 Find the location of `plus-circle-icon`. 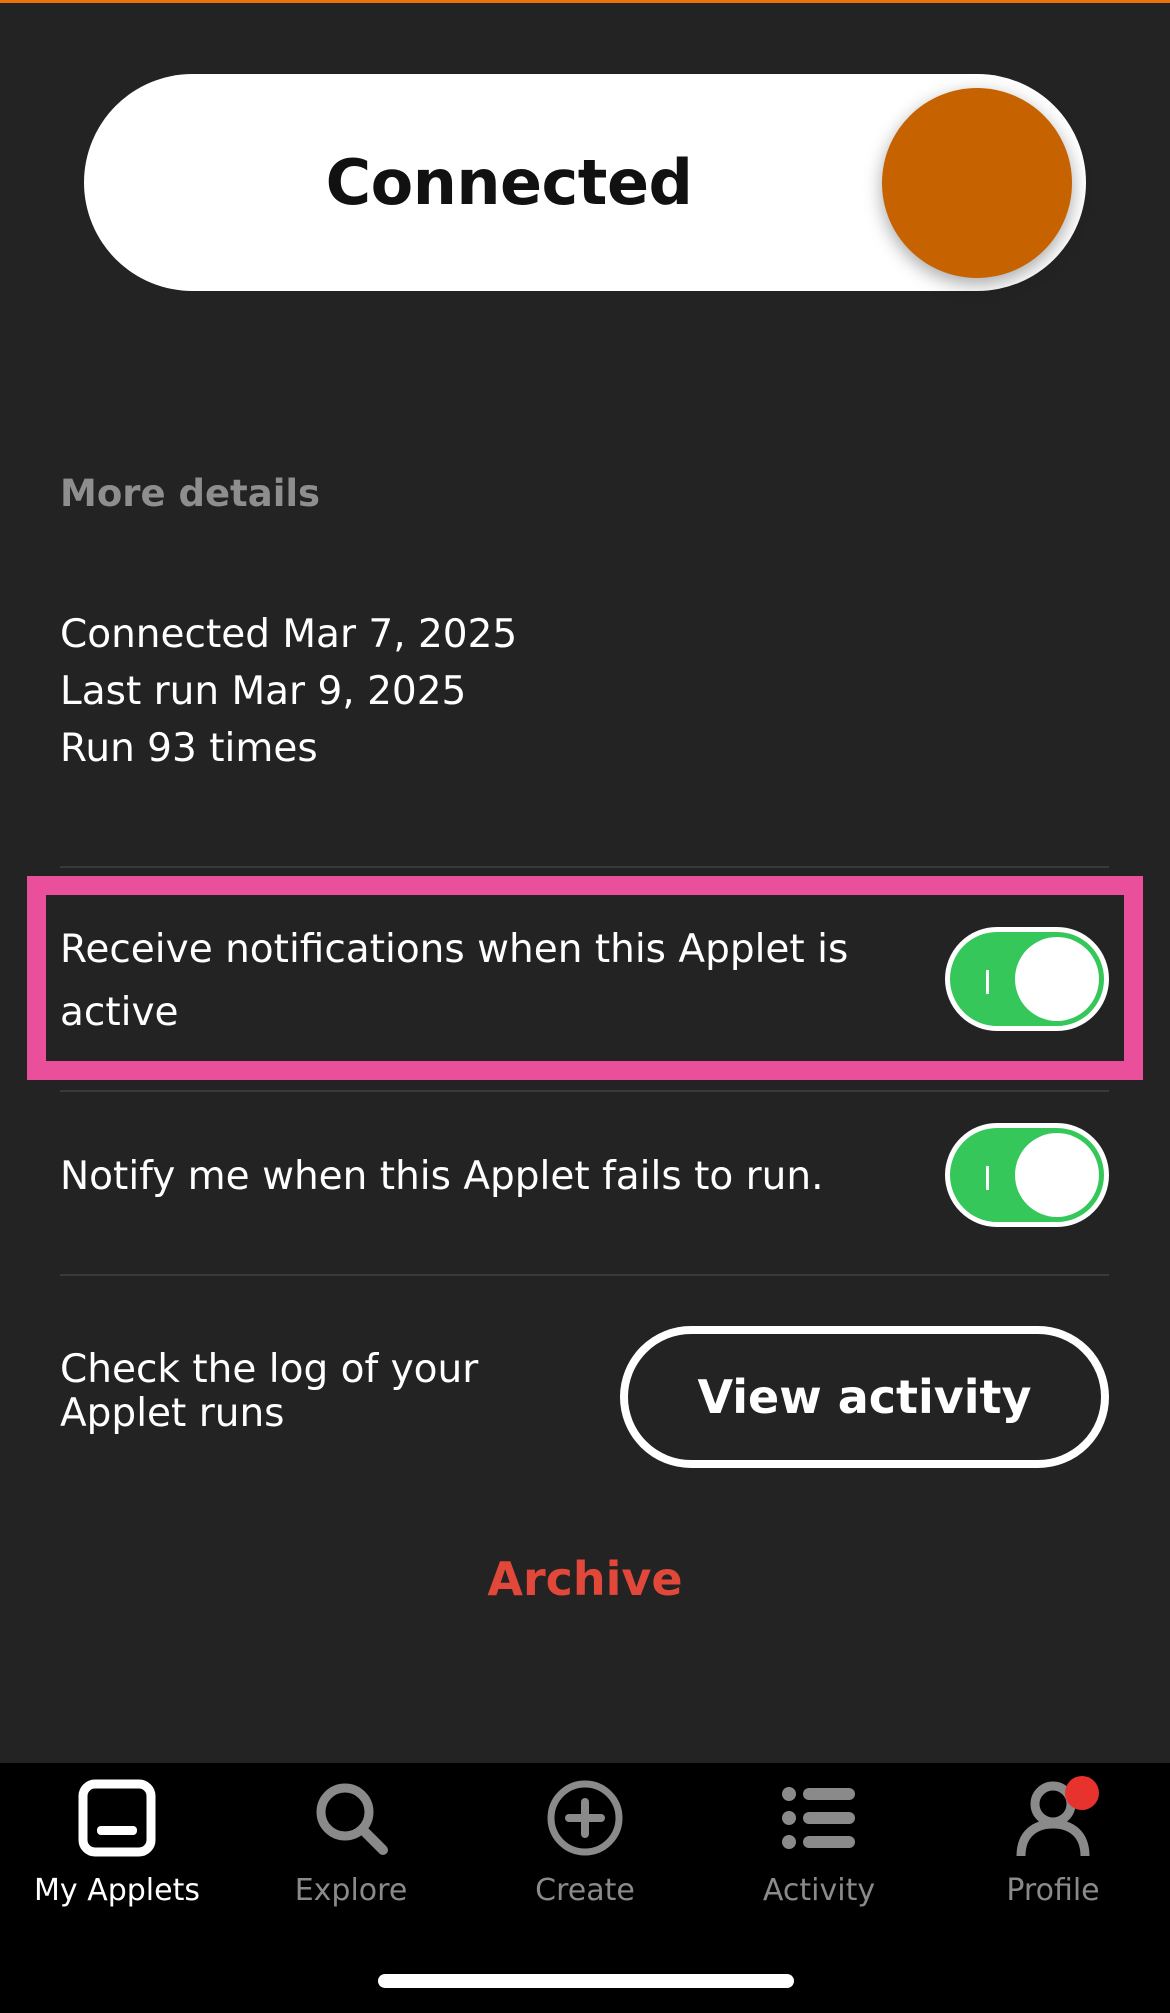

plus-circle-icon is located at coordinates (585, 1818).